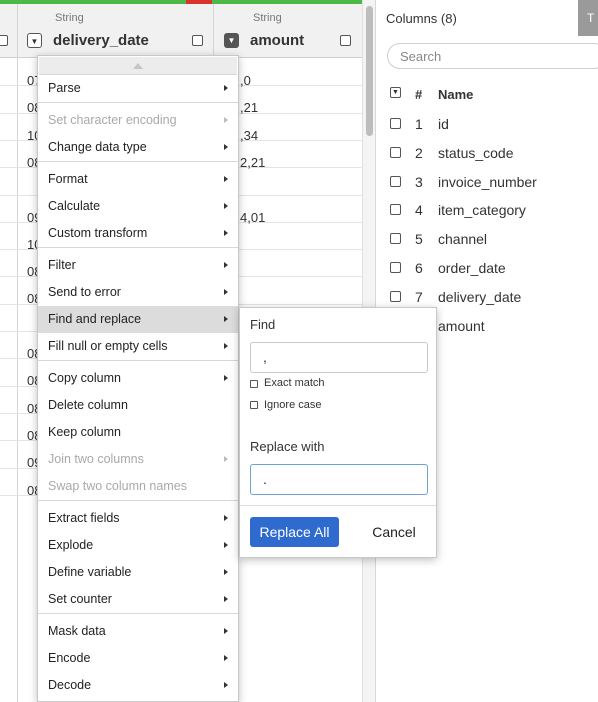  Describe the element at coordinates (138, 658) in the screenshot. I see `menu-item-encode: Encode` at that location.